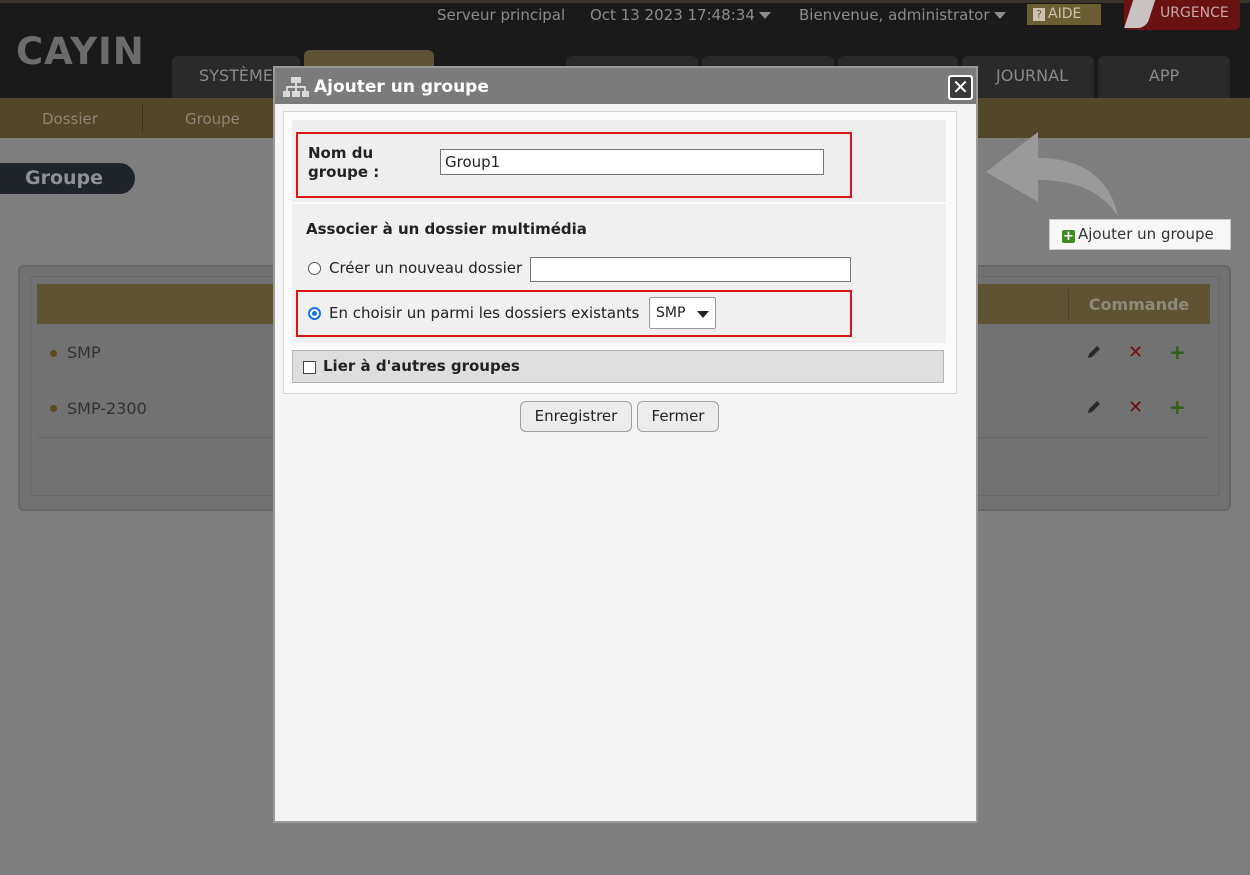 The image size is (1250, 875). What do you see at coordinates (426, 268) in the screenshot?
I see `new-folder-label: Créer un nouveau dossier` at bounding box center [426, 268].